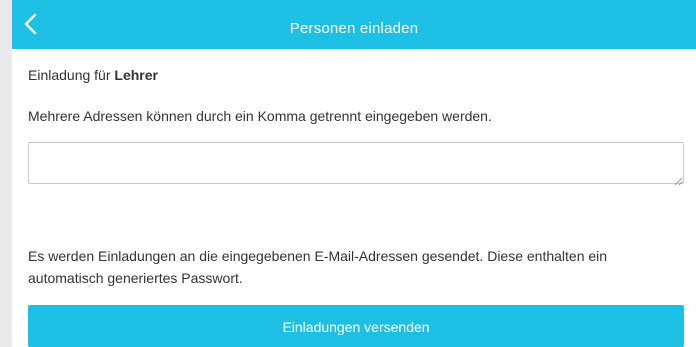  I want to click on invitation-line: Einladung für Lehrer, so click(93, 75).